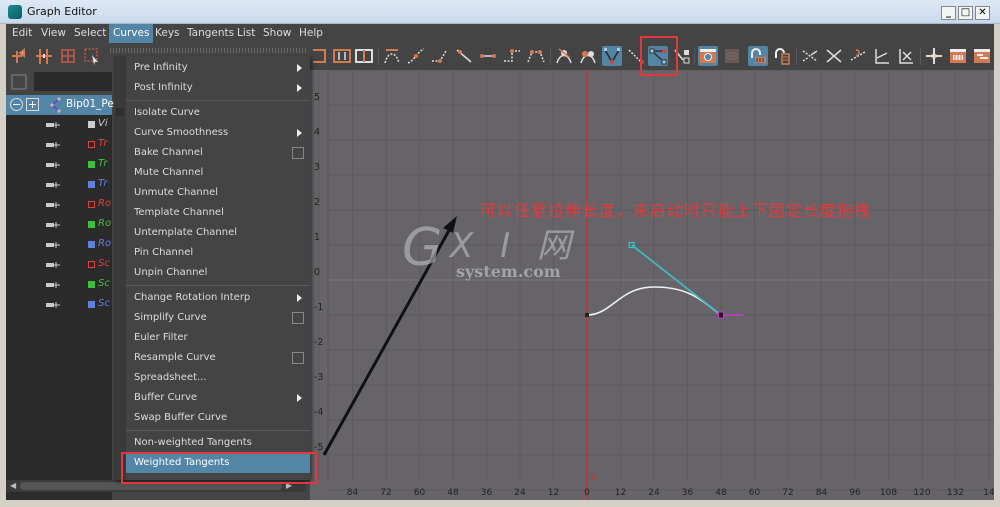  What do you see at coordinates (218, 358) in the screenshot?
I see `menu-item-resample-curve: Resample Curve` at bounding box center [218, 358].